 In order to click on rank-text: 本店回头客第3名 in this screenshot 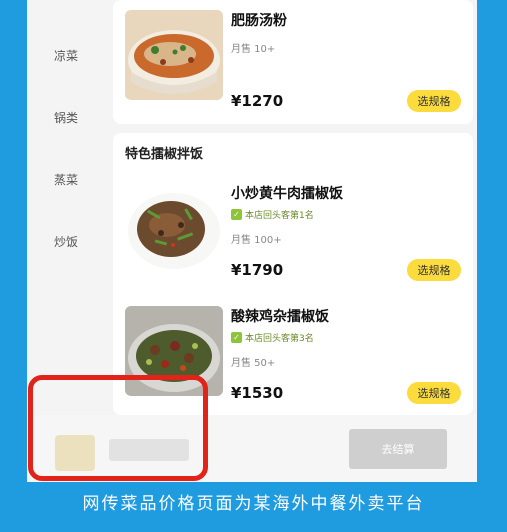, I will do `click(279, 339)`.